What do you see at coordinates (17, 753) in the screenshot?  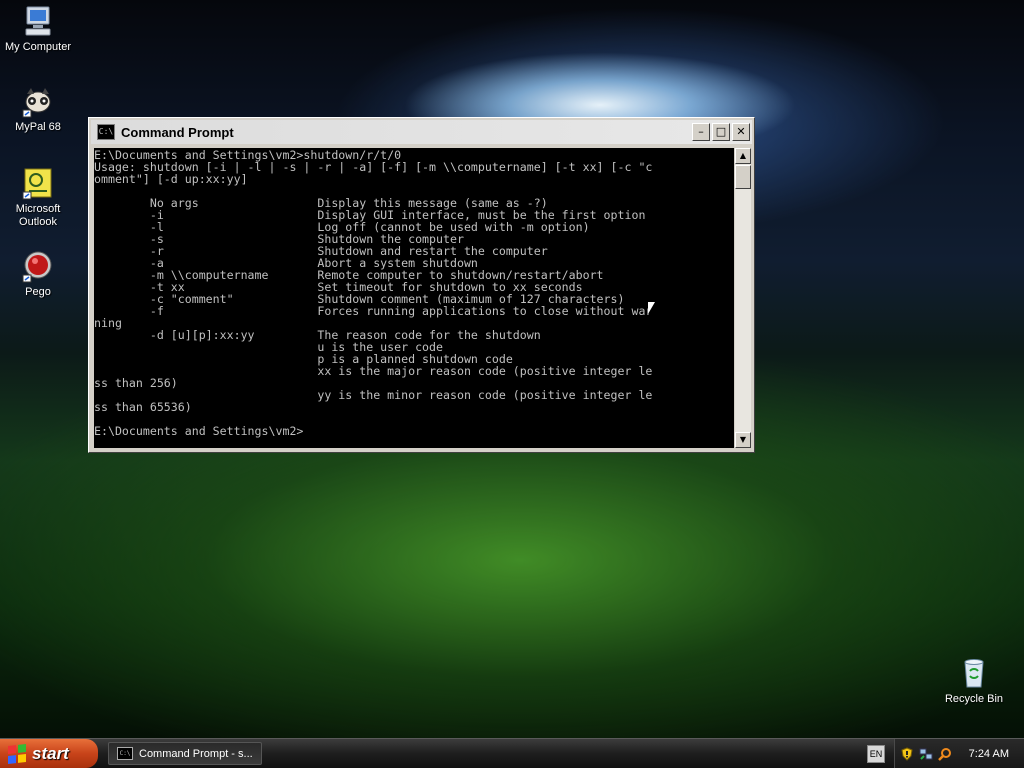 I see `windows-flag-icon` at bounding box center [17, 753].